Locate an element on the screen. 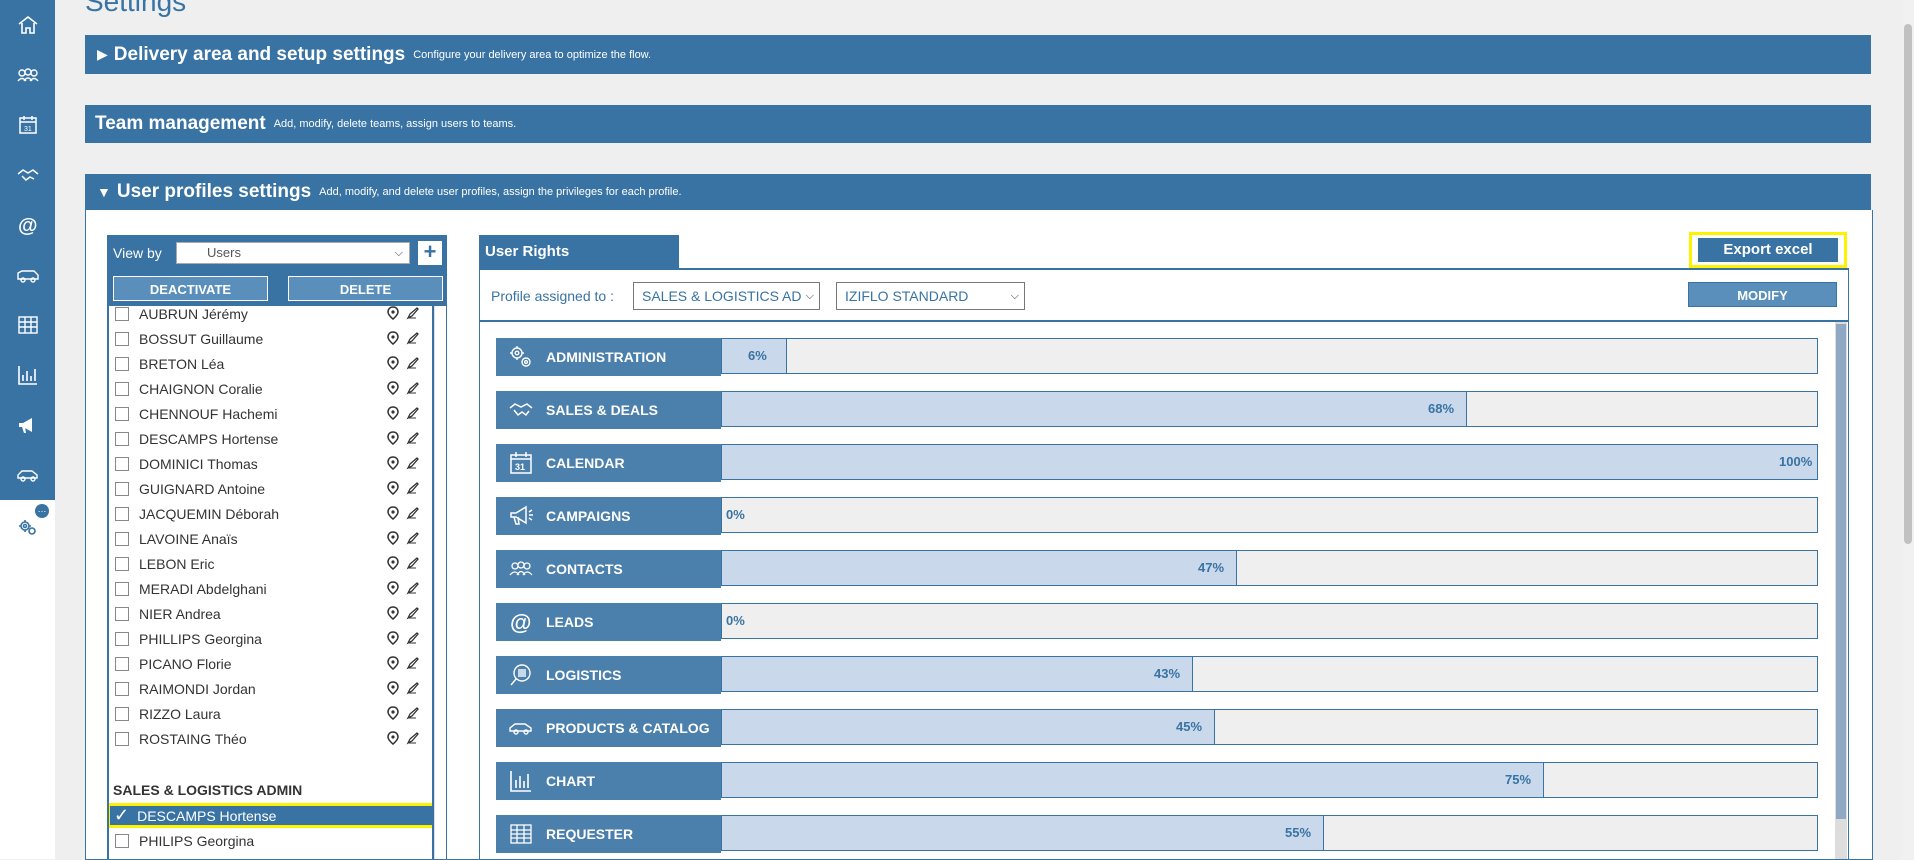  user-row: JACQUEMIN Déborah is located at coordinates (270, 513).